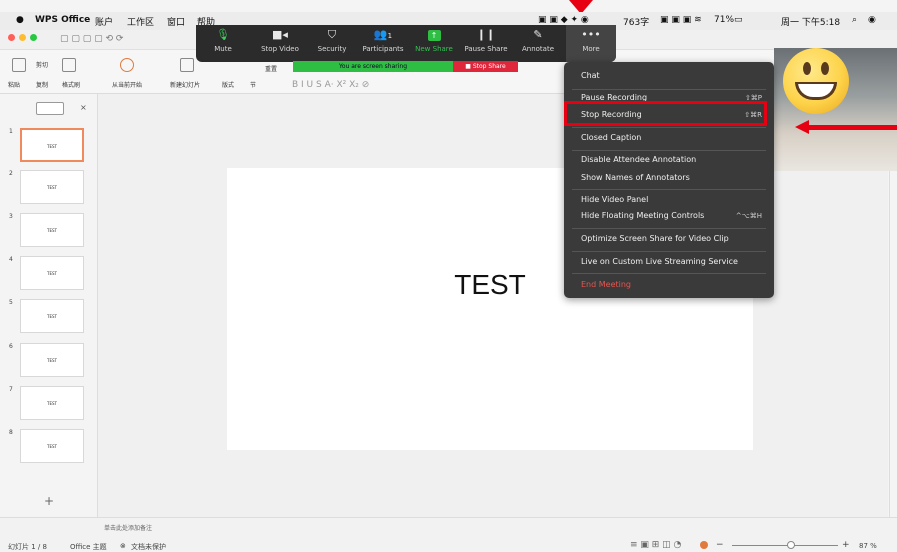 Image resolution: width=897 pixels, height=552 pixels. I want to click on pause-icon: ❙❙, so click(486, 34).